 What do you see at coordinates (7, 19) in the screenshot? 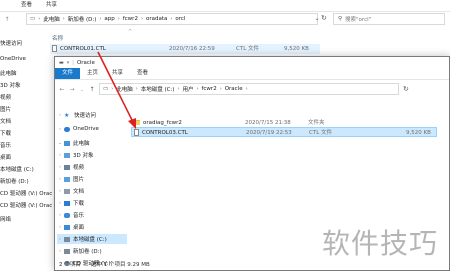
I see `bg-up-arrow-icon: ↑` at bounding box center [7, 19].